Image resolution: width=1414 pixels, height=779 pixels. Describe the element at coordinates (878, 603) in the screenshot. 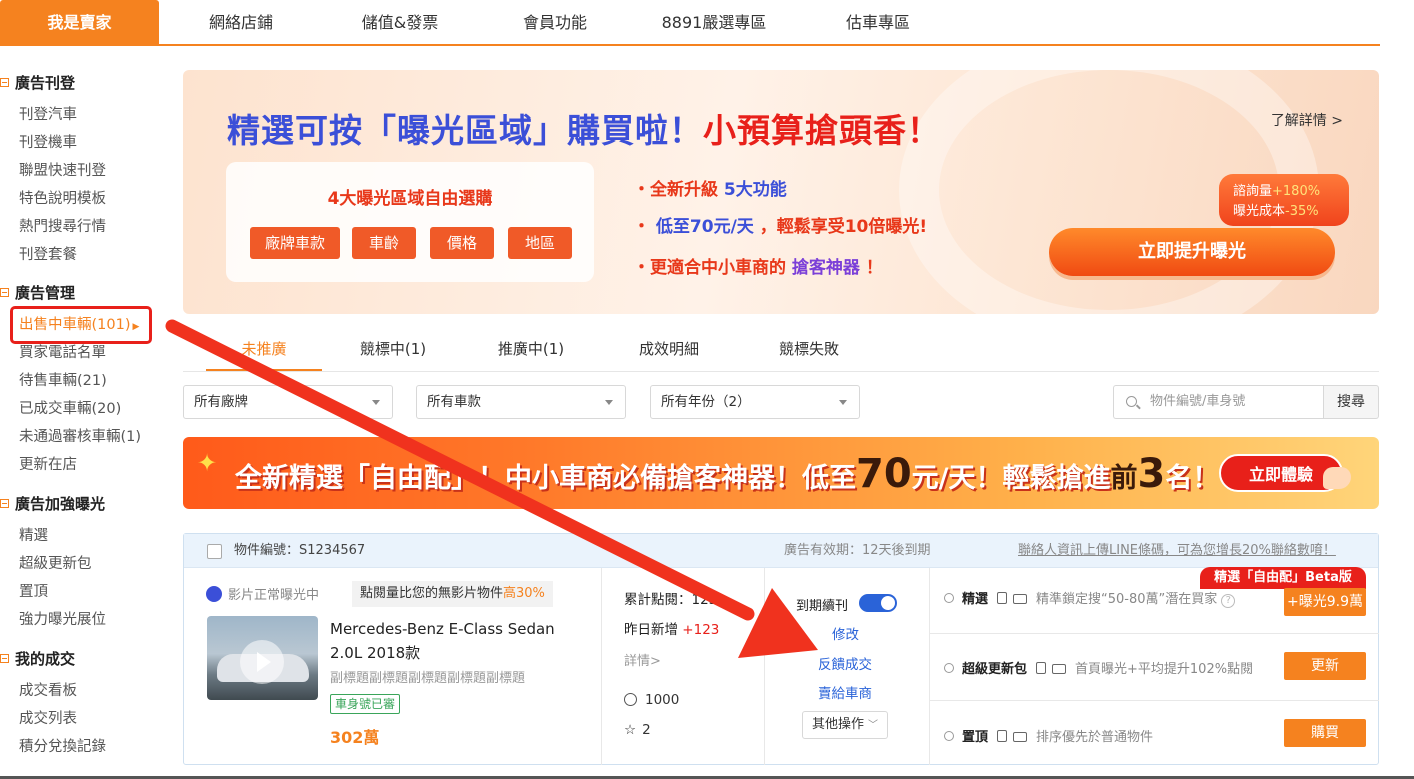

I see `auto-renew-toggle` at that location.